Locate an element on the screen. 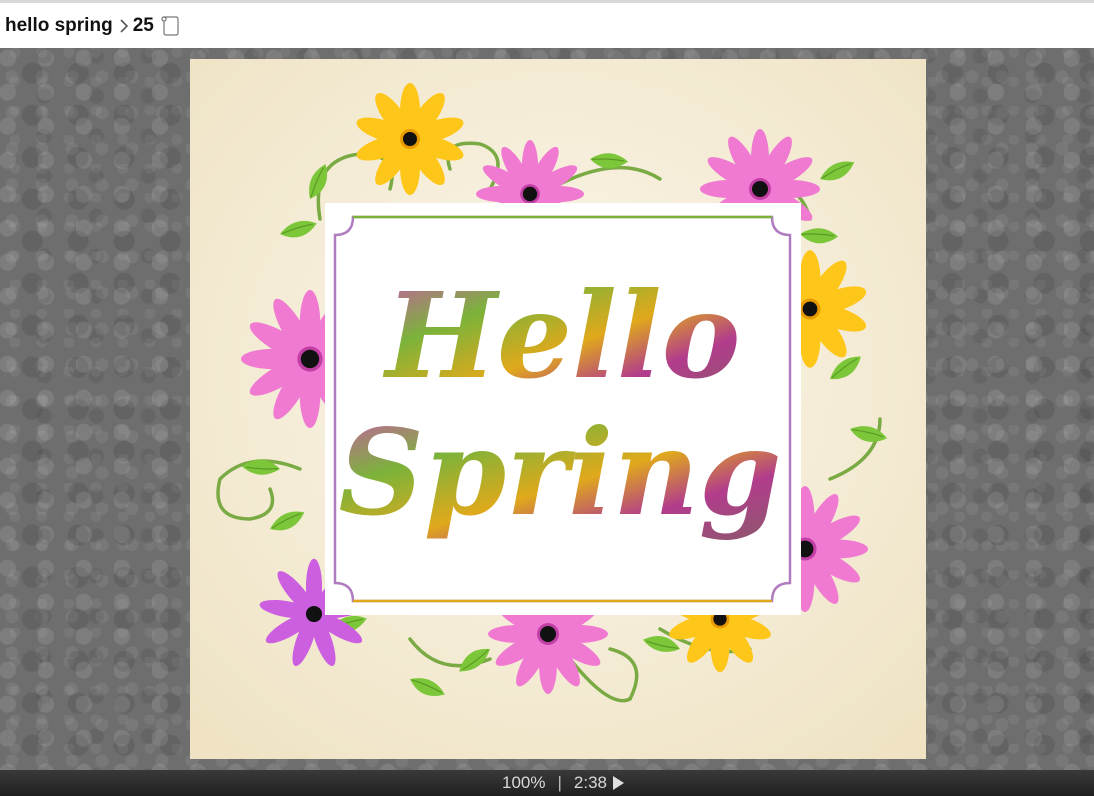 The width and height of the screenshot is (1094, 796). chevron-right-icon is located at coordinates (124, 26).